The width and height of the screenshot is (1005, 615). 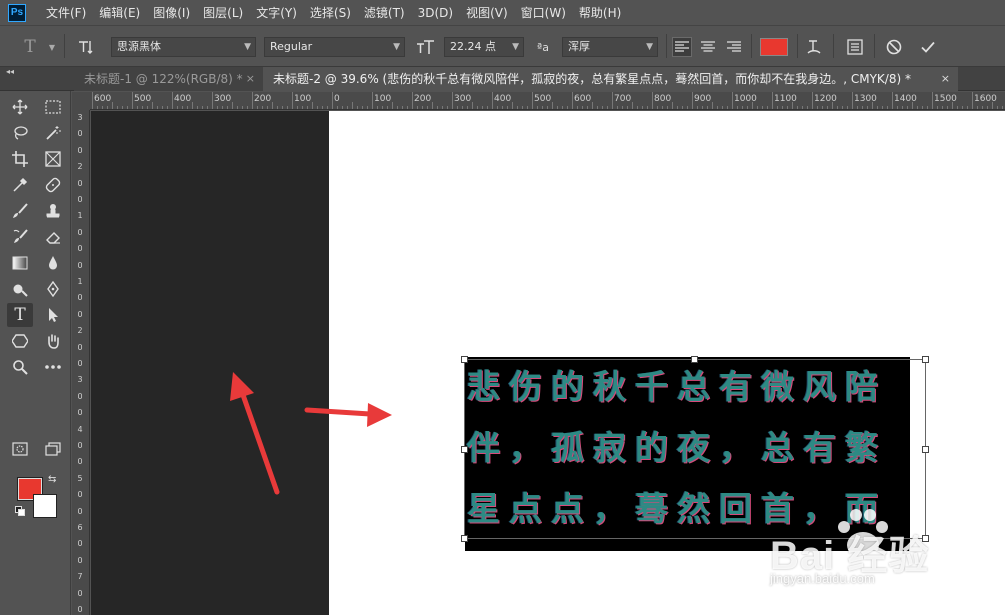 What do you see at coordinates (855, 47) in the screenshot?
I see `character-panel-icon` at bounding box center [855, 47].